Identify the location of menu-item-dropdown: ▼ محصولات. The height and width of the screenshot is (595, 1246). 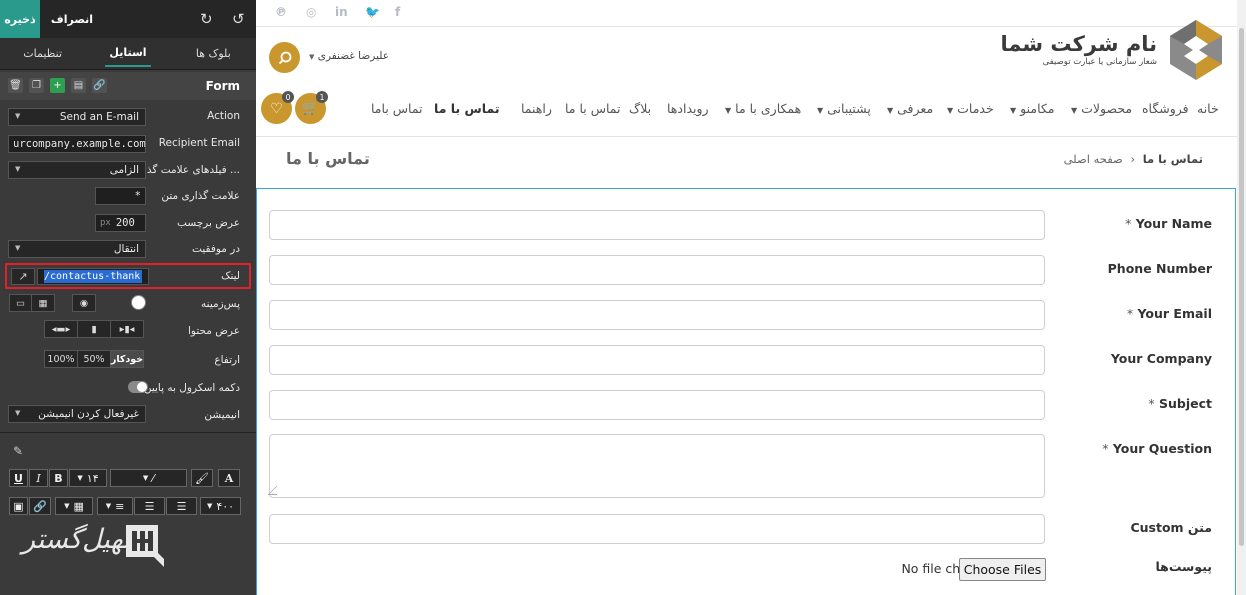
(1100, 108).